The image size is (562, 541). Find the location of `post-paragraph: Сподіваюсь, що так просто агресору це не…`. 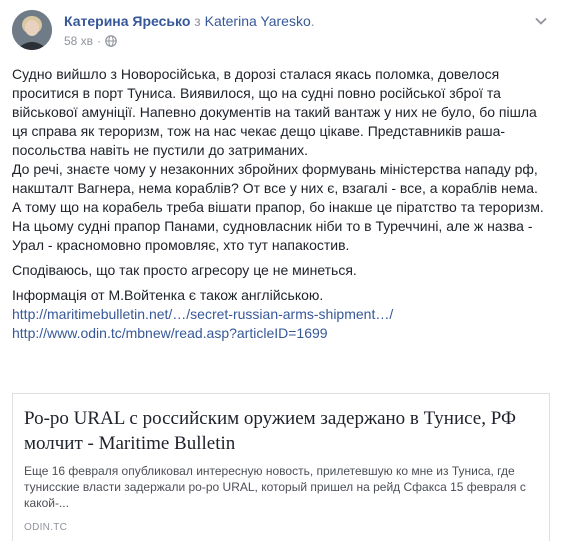

post-paragraph: Сподіваюсь, що так просто агресору це не… is located at coordinates (184, 270).